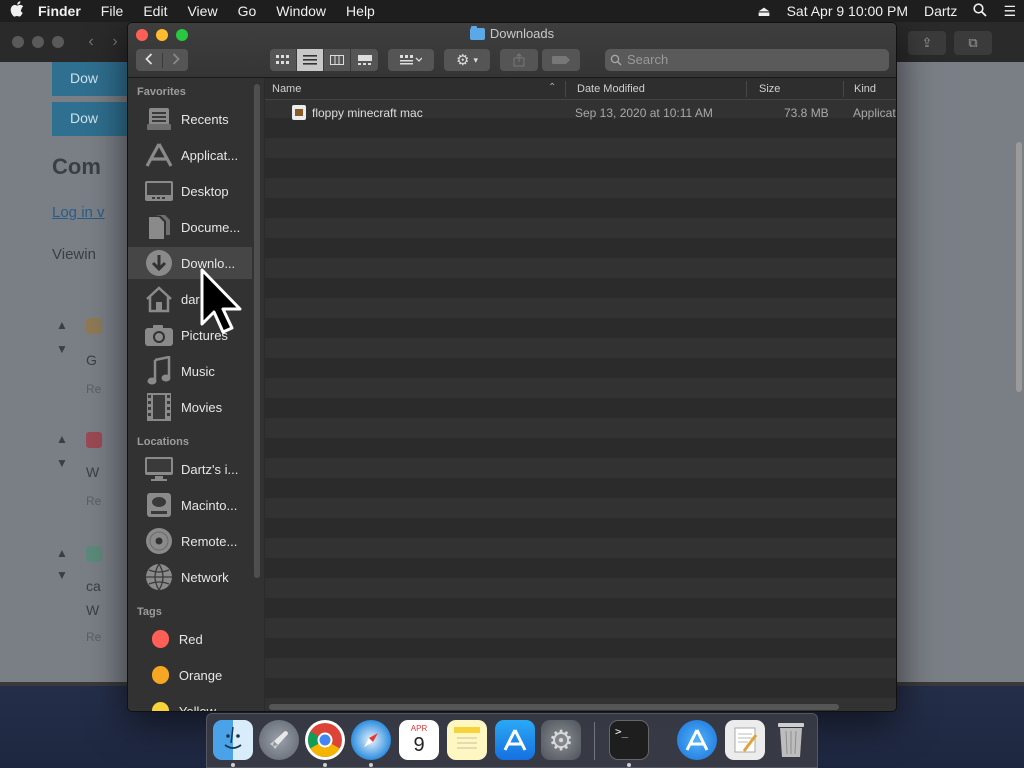 Image resolution: width=1024 pixels, height=768 pixels. Describe the element at coordinates (301, 11) in the screenshot. I see `menu-window: Window` at that location.